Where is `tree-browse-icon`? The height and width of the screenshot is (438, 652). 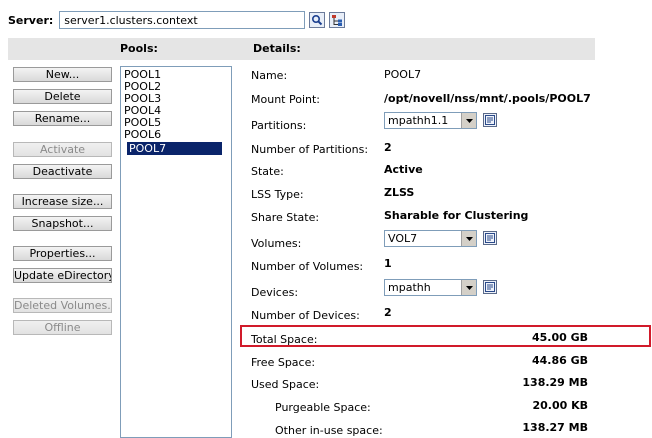 tree-browse-icon is located at coordinates (337, 20).